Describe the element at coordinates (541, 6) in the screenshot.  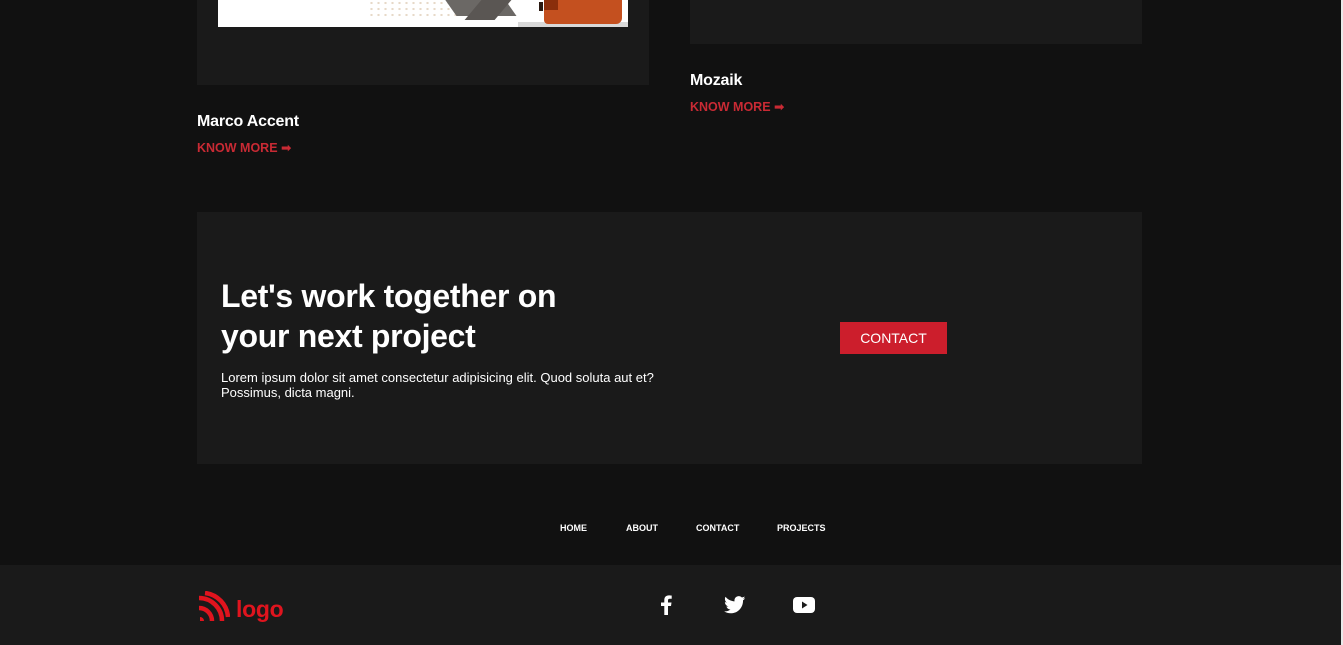
I see `image-chair-leg` at that location.